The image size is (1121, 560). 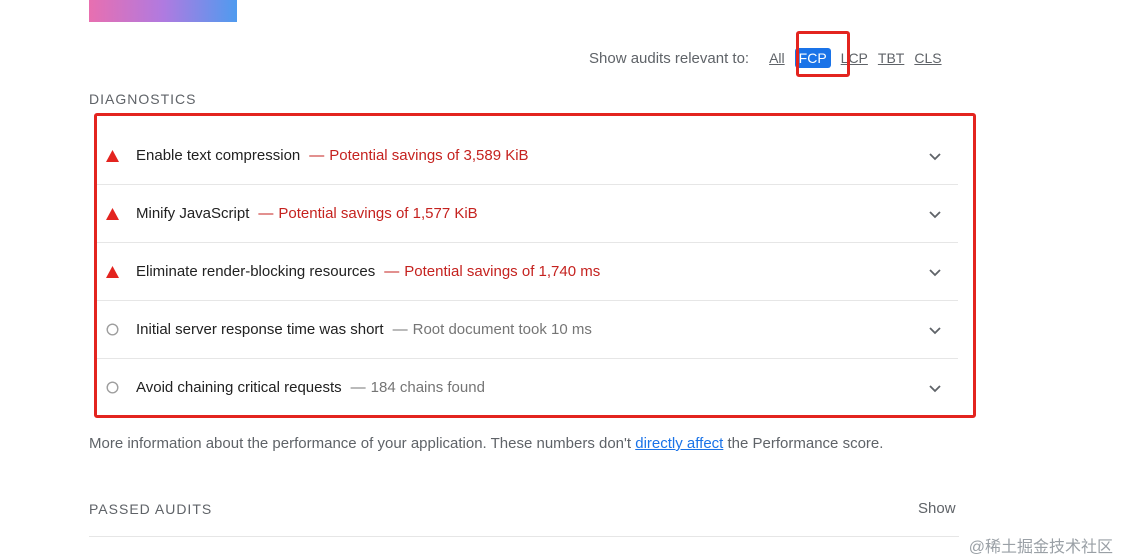 What do you see at coordinates (803, 443) in the screenshot?
I see `description-text-end: the Performance score.` at bounding box center [803, 443].